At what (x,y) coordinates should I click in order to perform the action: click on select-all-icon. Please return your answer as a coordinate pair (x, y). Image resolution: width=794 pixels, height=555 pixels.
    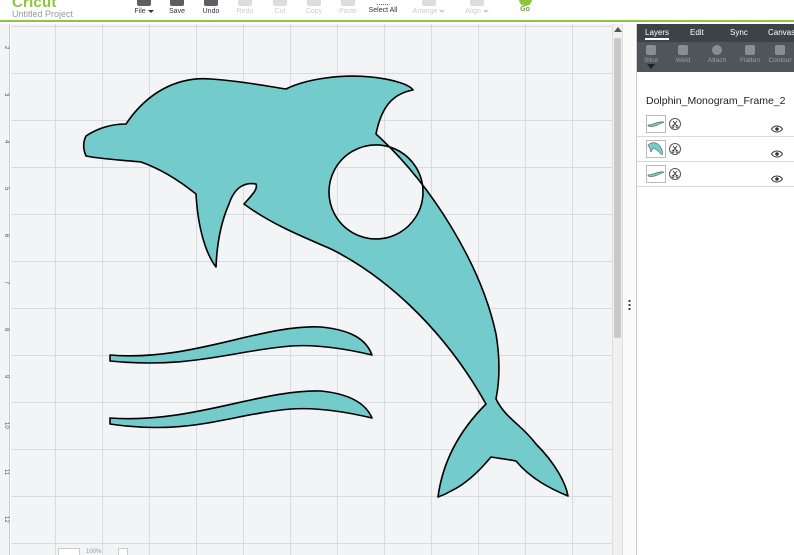
    Looking at the image, I should click on (383, 2).